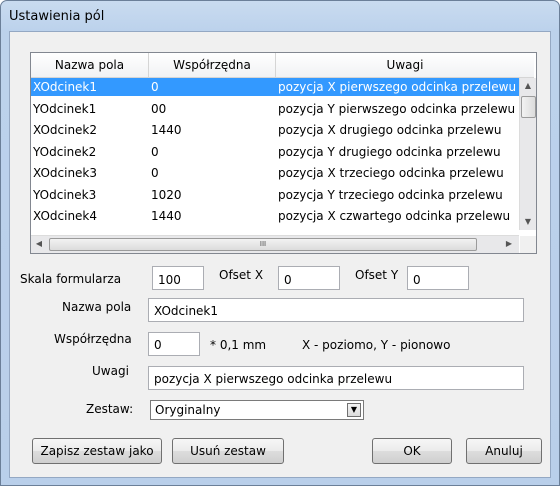  I want to click on column-header-uwagi: Uwagi, so click(405, 65).